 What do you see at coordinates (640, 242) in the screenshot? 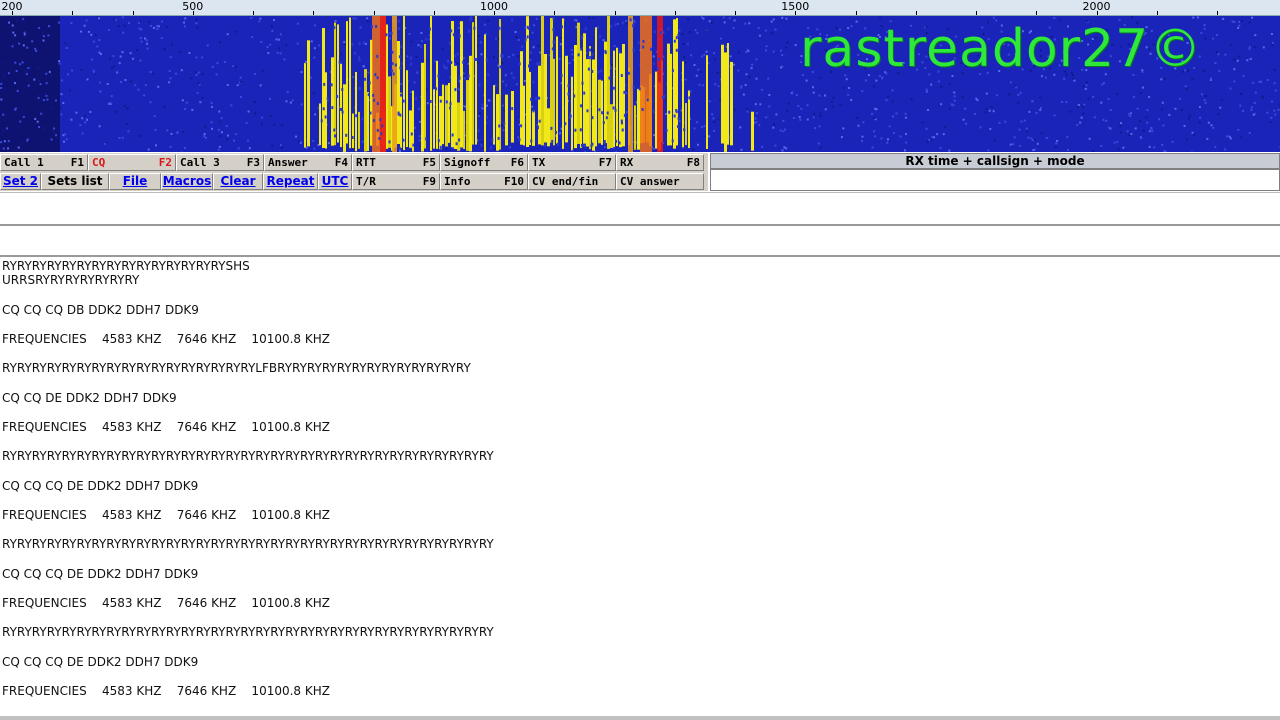
I see `tx-buffer-area` at bounding box center [640, 242].